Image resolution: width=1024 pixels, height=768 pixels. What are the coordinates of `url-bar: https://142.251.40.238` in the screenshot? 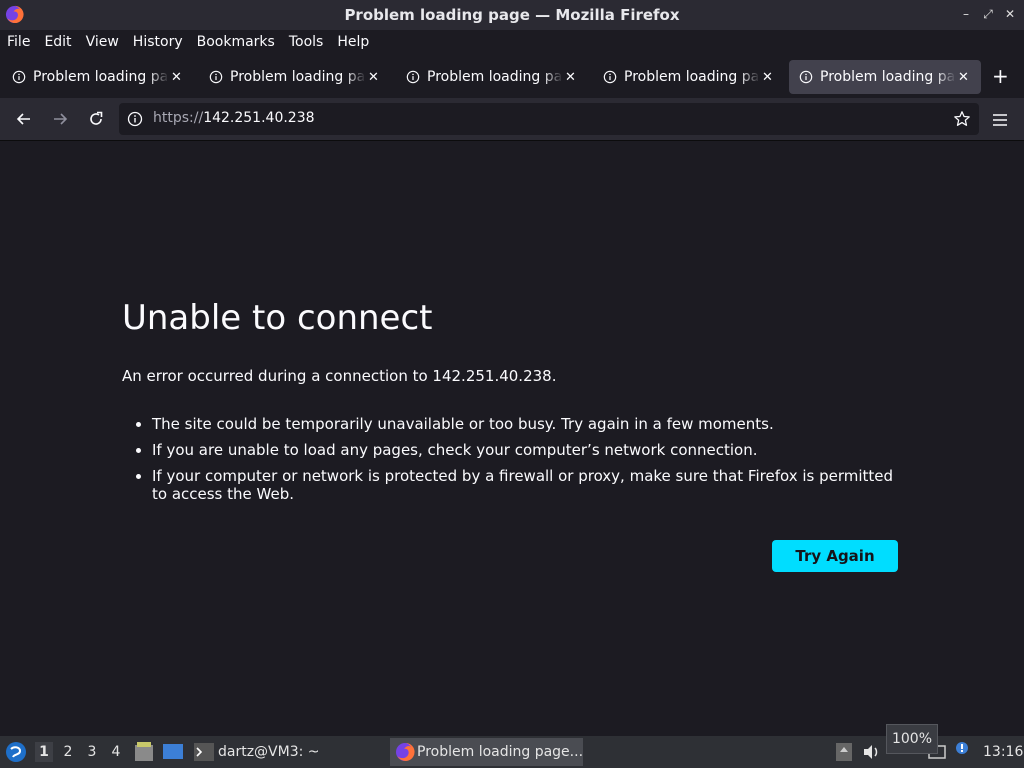 It's located at (549, 119).